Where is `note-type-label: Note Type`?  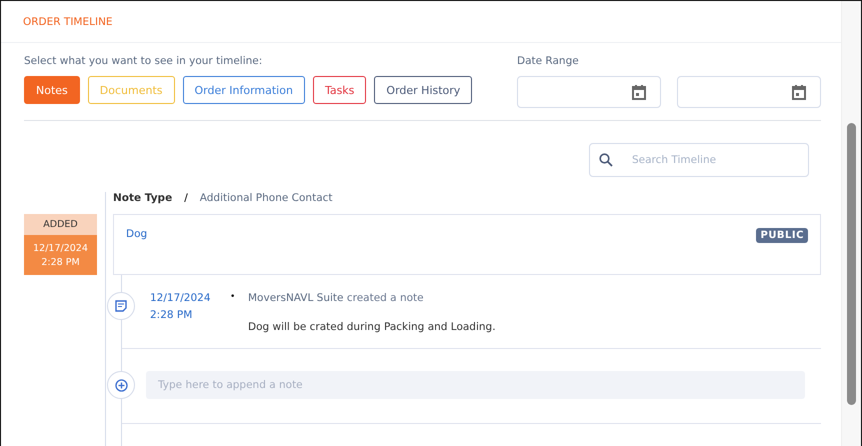
note-type-label: Note Type is located at coordinates (142, 198).